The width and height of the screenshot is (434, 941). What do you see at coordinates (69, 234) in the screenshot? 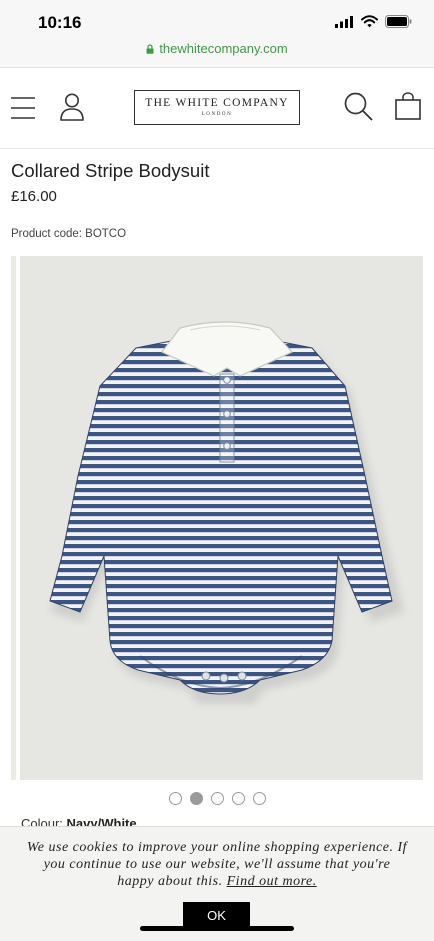
I see `product-code: Product code: BOTCO` at bounding box center [69, 234].